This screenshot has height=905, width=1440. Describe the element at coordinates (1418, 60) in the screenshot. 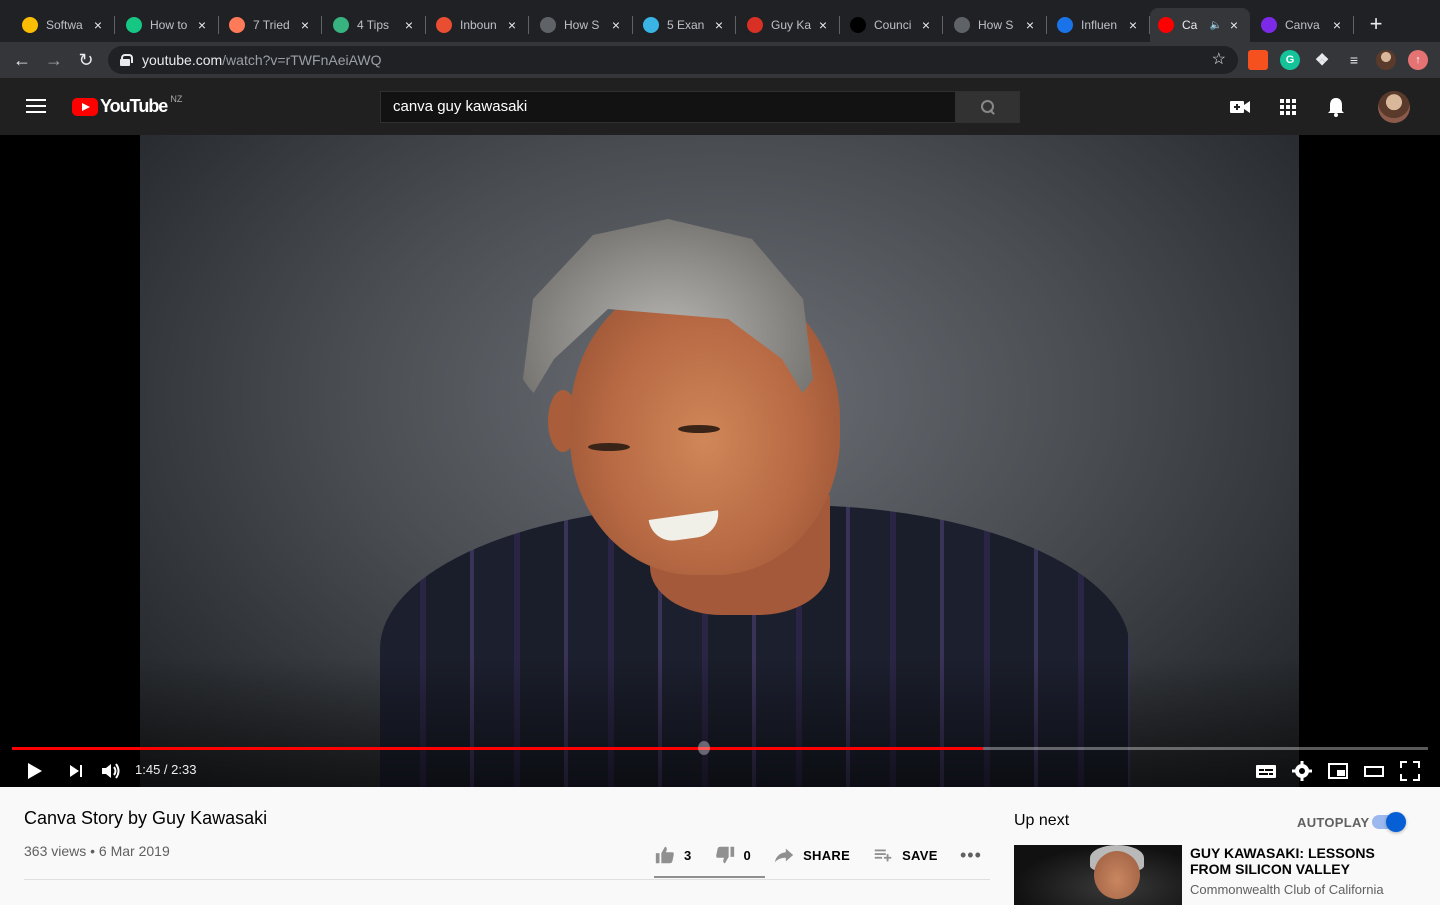

I see `update-icon: ↑` at that location.